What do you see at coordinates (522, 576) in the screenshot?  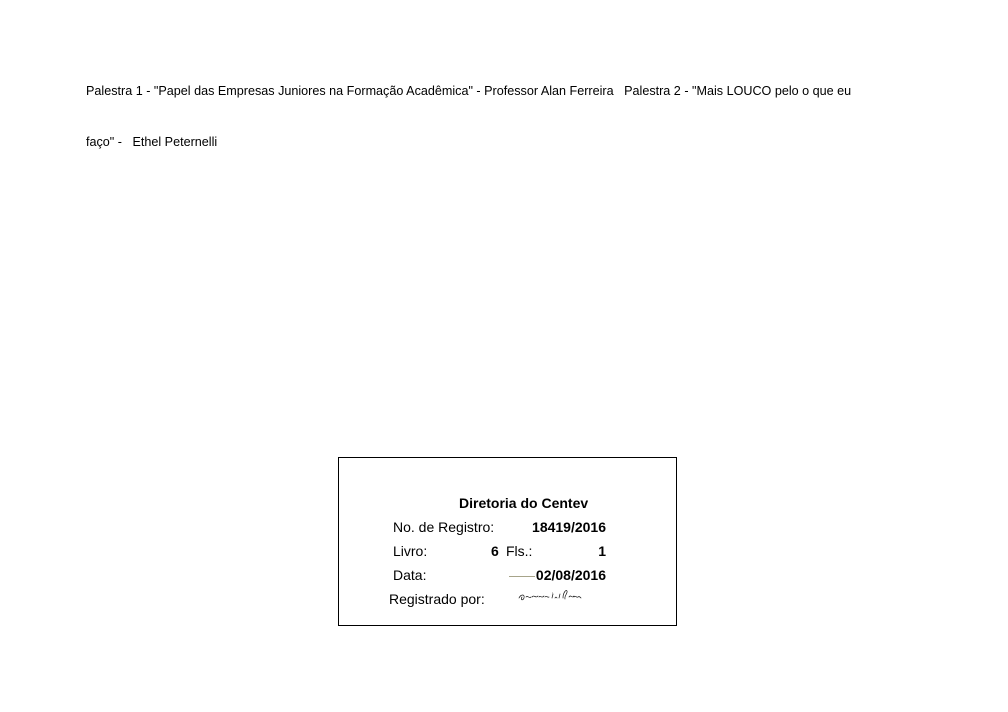 I see `date-underline` at bounding box center [522, 576].